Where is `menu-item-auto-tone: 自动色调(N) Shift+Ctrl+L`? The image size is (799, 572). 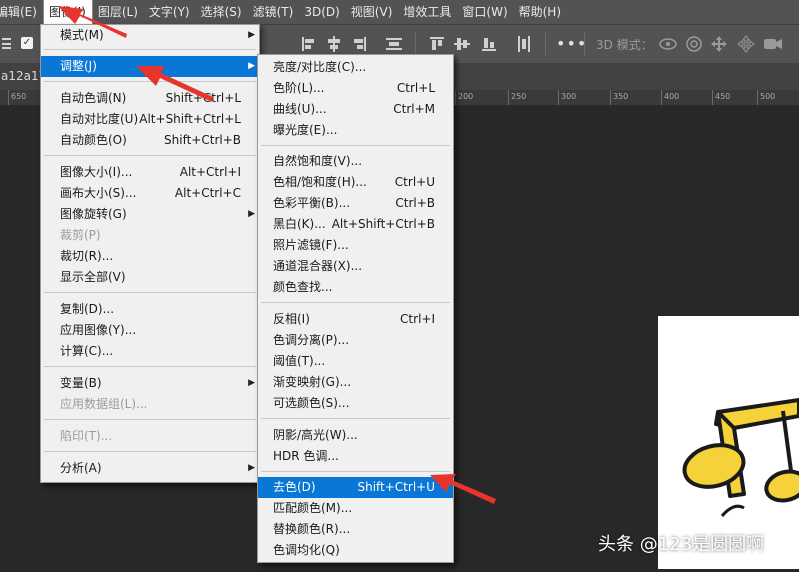
menu-item-auto-tone: 自动色调(N) Shift+Ctrl+L is located at coordinates (150, 98).